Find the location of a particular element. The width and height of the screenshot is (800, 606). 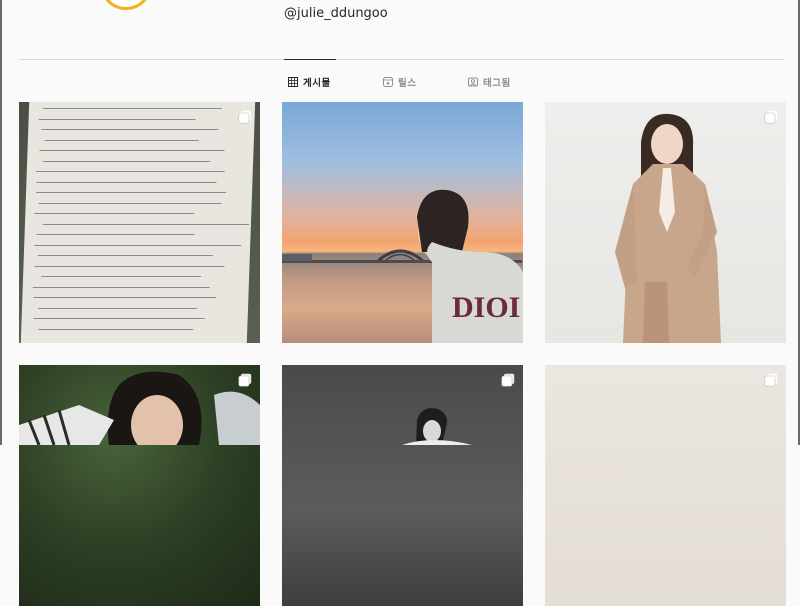

post-tile-black-white-photo is located at coordinates (402, 485).